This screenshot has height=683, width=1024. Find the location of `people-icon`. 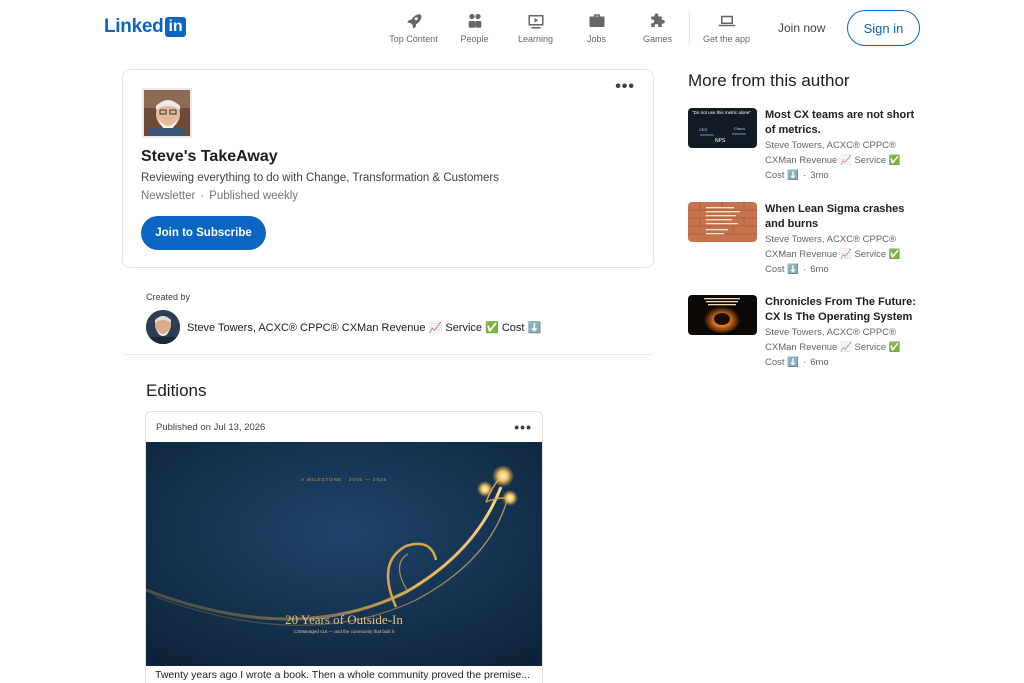

people-icon is located at coordinates (474, 20).